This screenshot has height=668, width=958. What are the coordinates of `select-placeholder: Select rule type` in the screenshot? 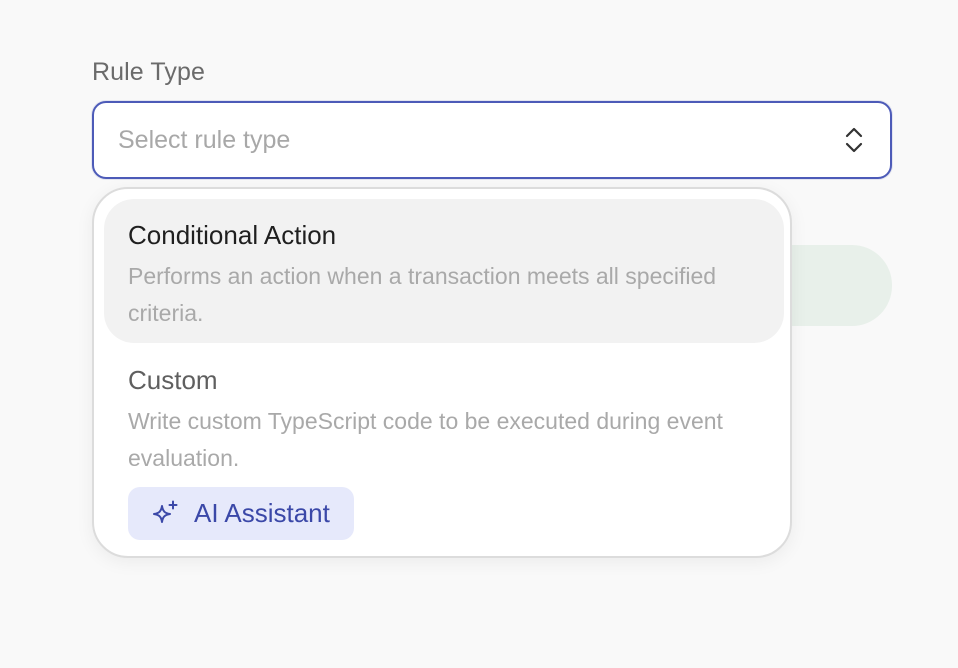 It's located at (204, 139).